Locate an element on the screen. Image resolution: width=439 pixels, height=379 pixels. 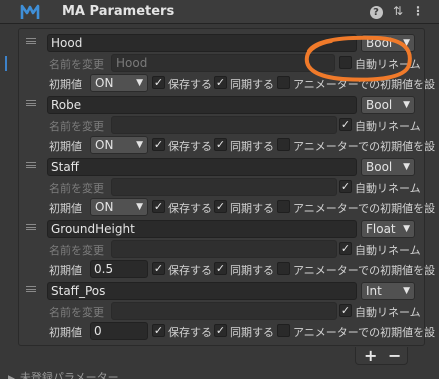
initial-value-field: 0.5 is located at coordinates (119, 269).